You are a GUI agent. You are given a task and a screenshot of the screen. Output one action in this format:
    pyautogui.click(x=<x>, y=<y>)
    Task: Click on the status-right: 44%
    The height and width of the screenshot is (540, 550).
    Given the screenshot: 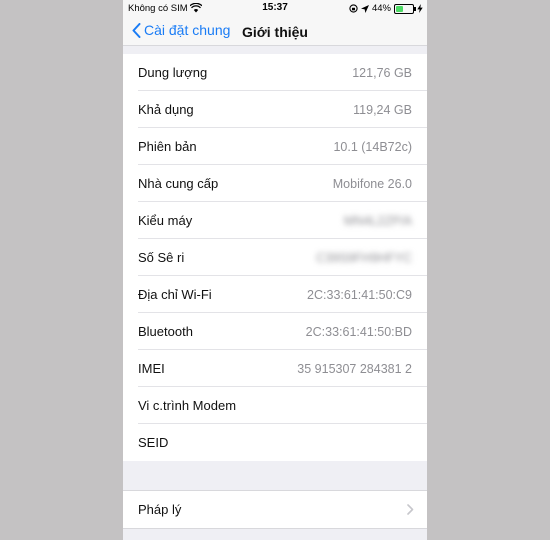 What is the action you would take?
    pyautogui.click(x=386, y=8)
    